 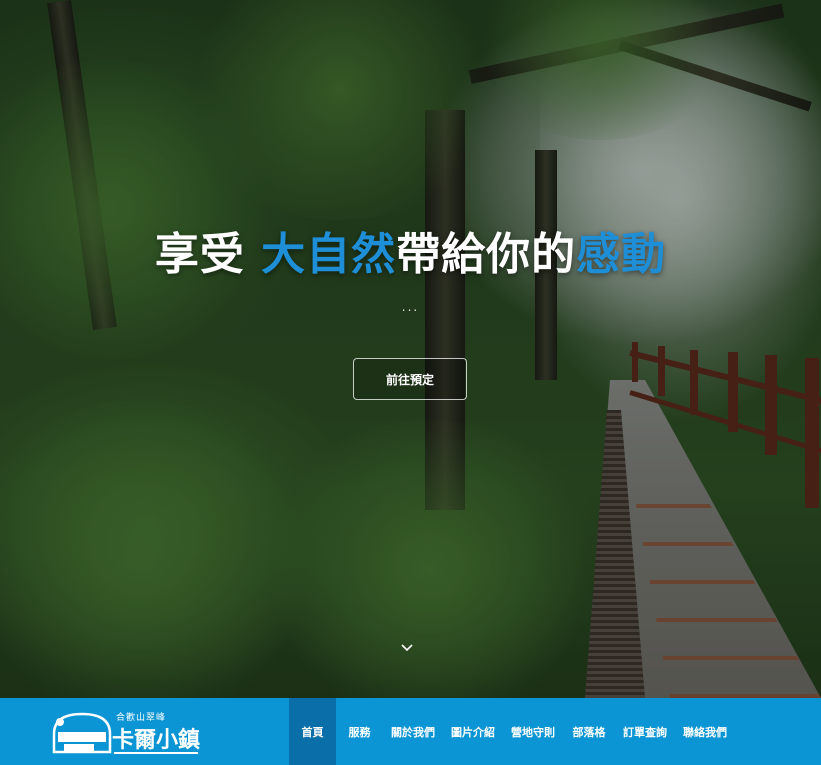 I want to click on nav-menu: 首頁 服務 關於我們 圖片介紹 營地守則 部落格 訂單查詢 聯絡我們, so click(x=512, y=731).